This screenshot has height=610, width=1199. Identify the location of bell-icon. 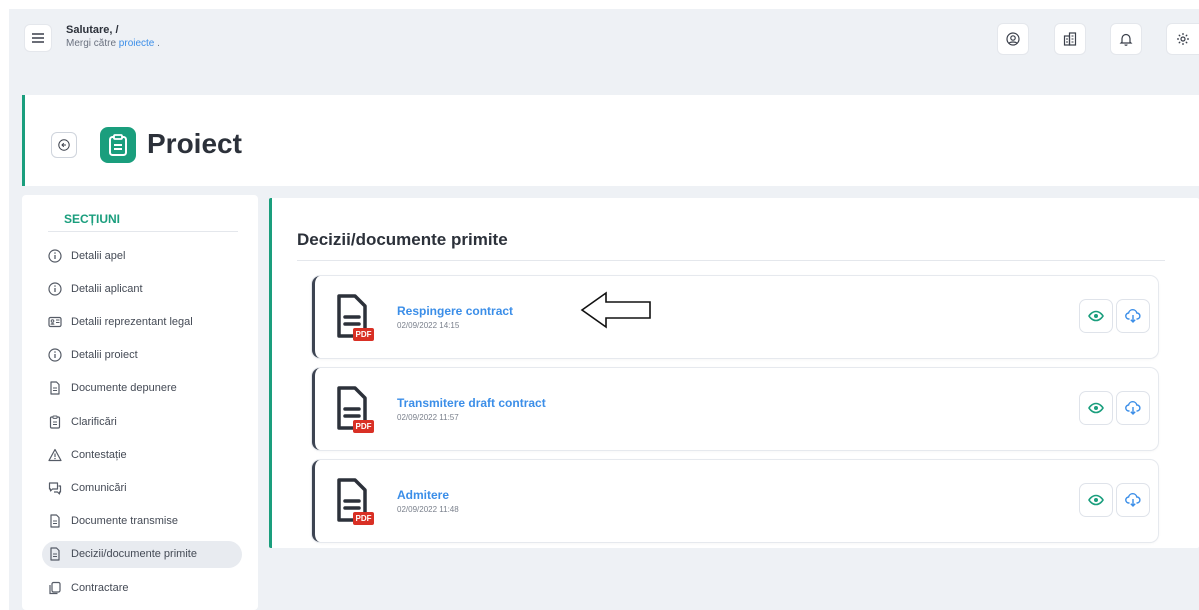
(1126, 39).